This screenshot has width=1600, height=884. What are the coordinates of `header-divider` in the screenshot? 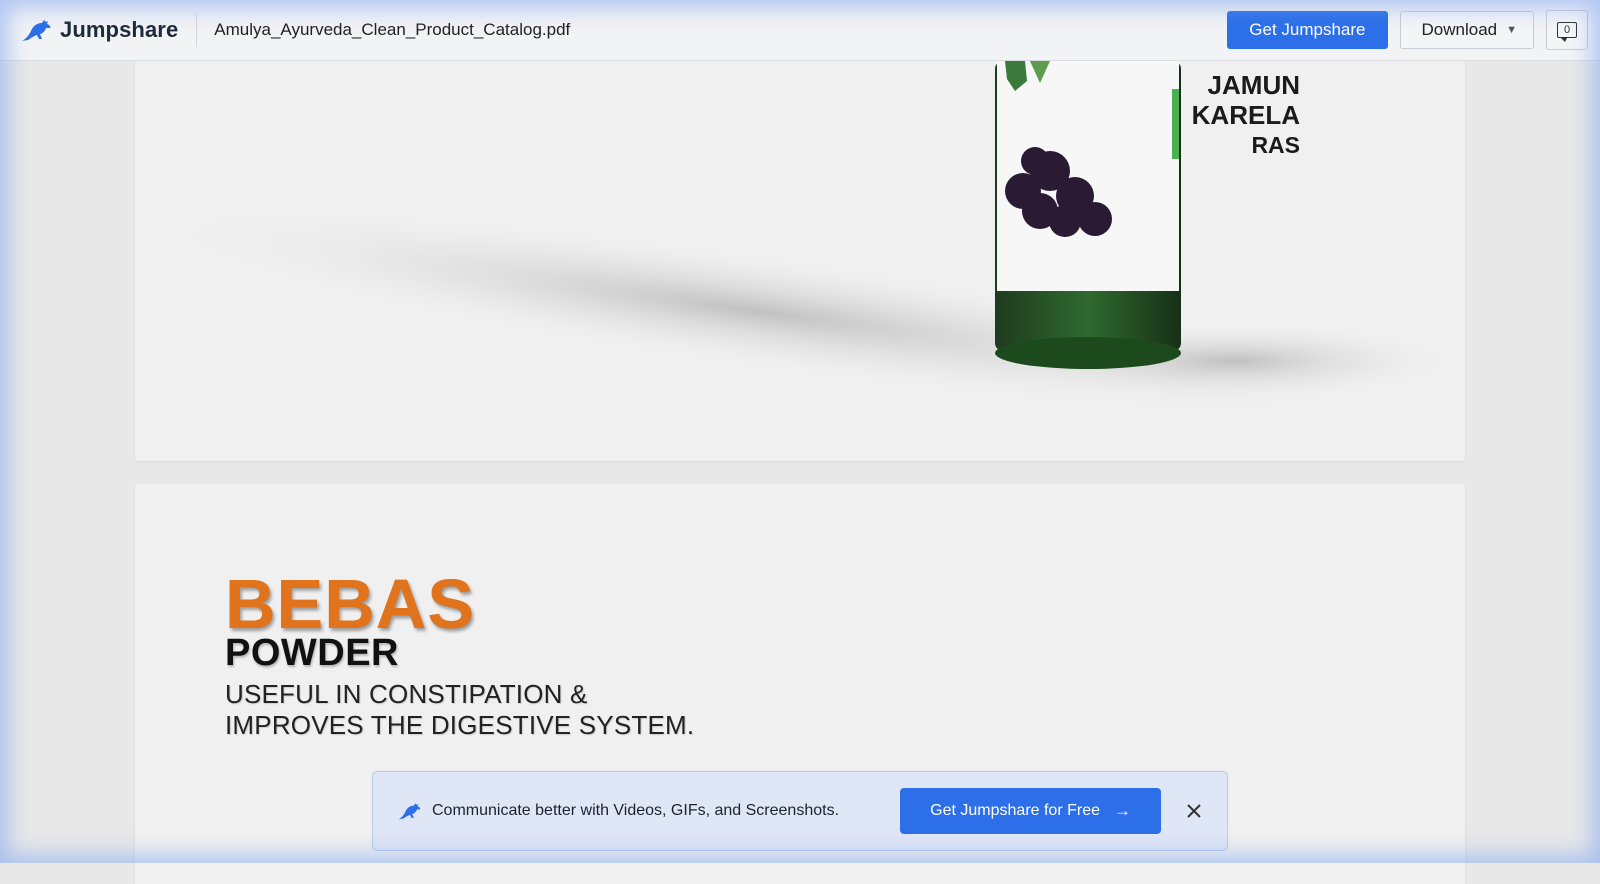 It's located at (197, 30).